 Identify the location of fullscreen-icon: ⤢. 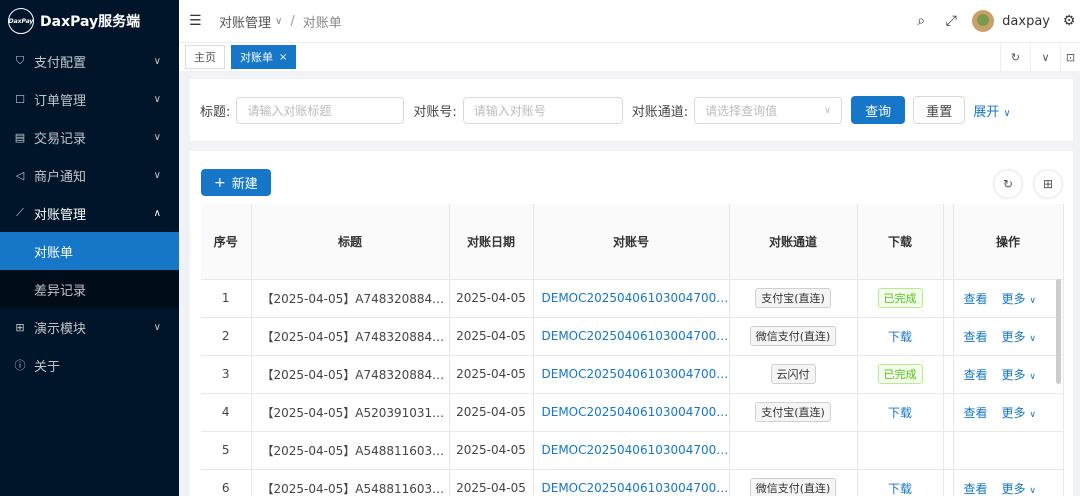
(951, 21).